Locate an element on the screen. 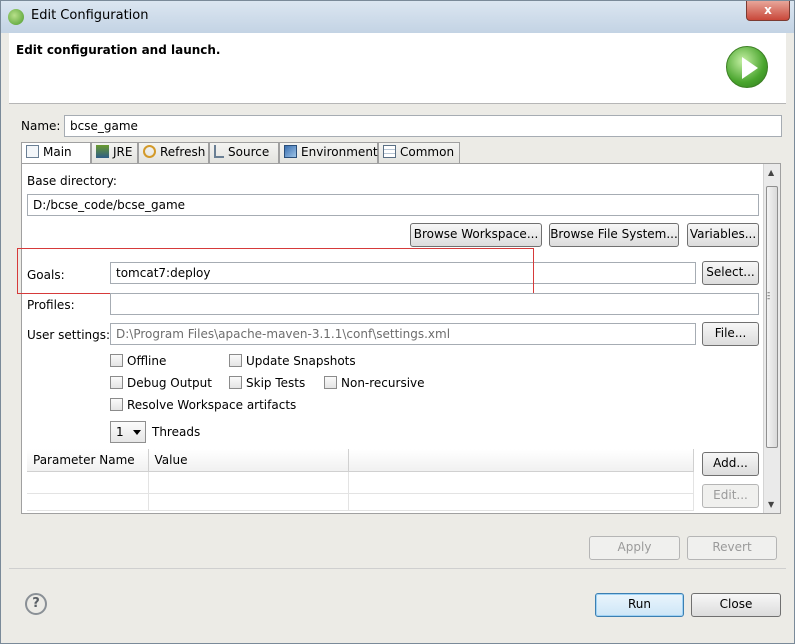 The image size is (795, 644). name-field: bcse_game is located at coordinates (423, 126).